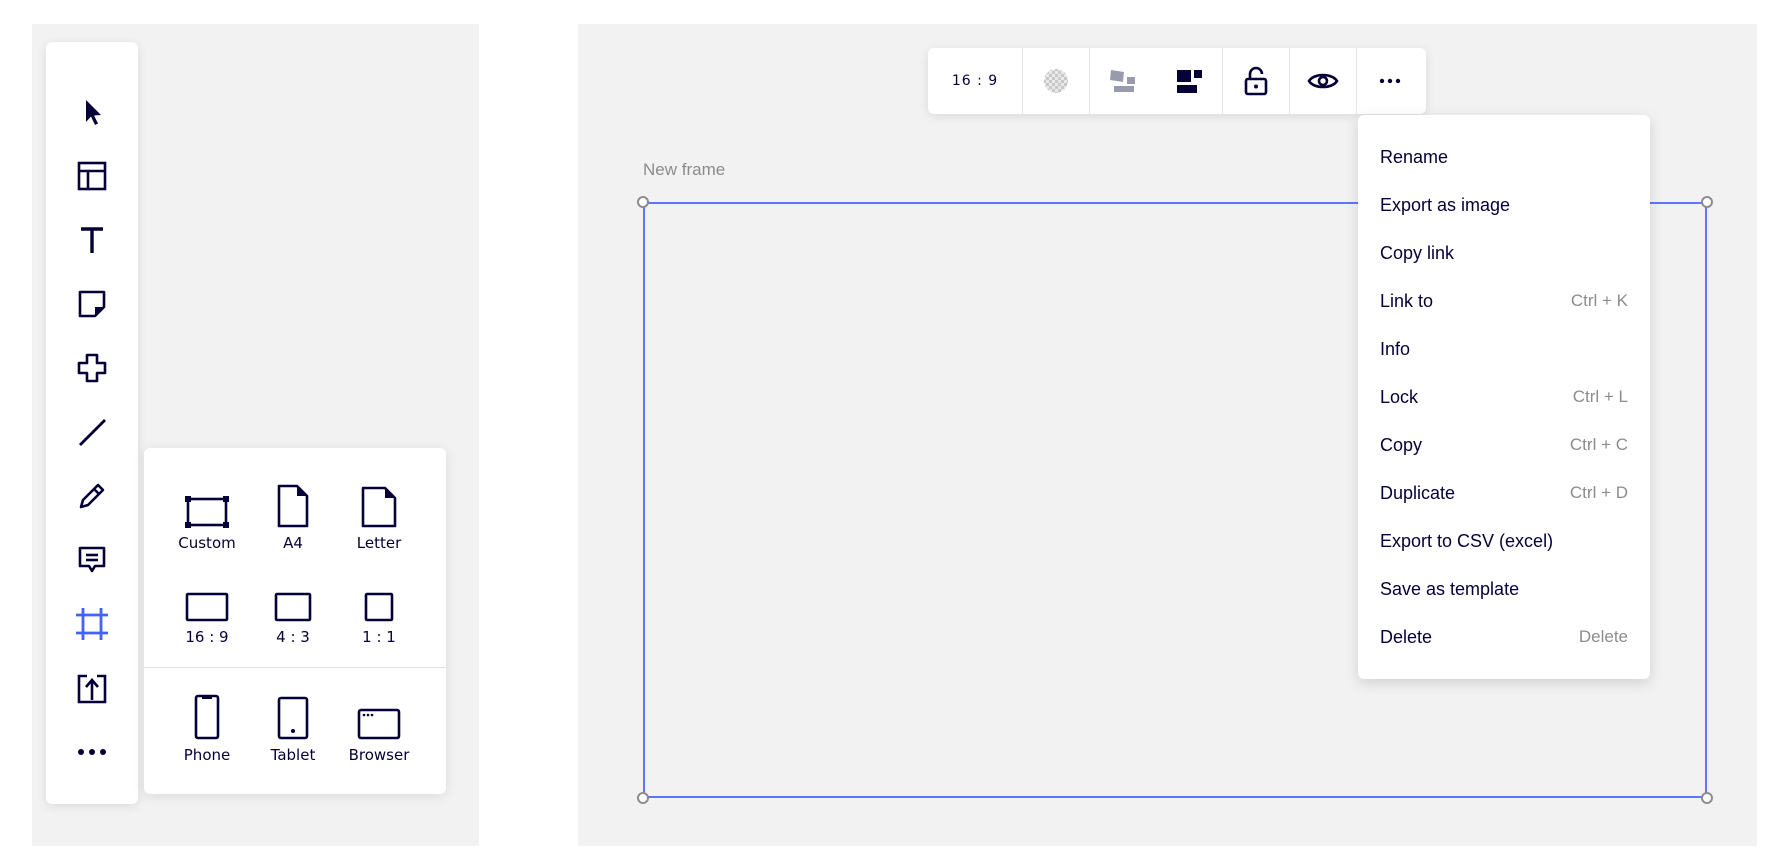  I want to click on preset-a4: A4, so click(293, 517).